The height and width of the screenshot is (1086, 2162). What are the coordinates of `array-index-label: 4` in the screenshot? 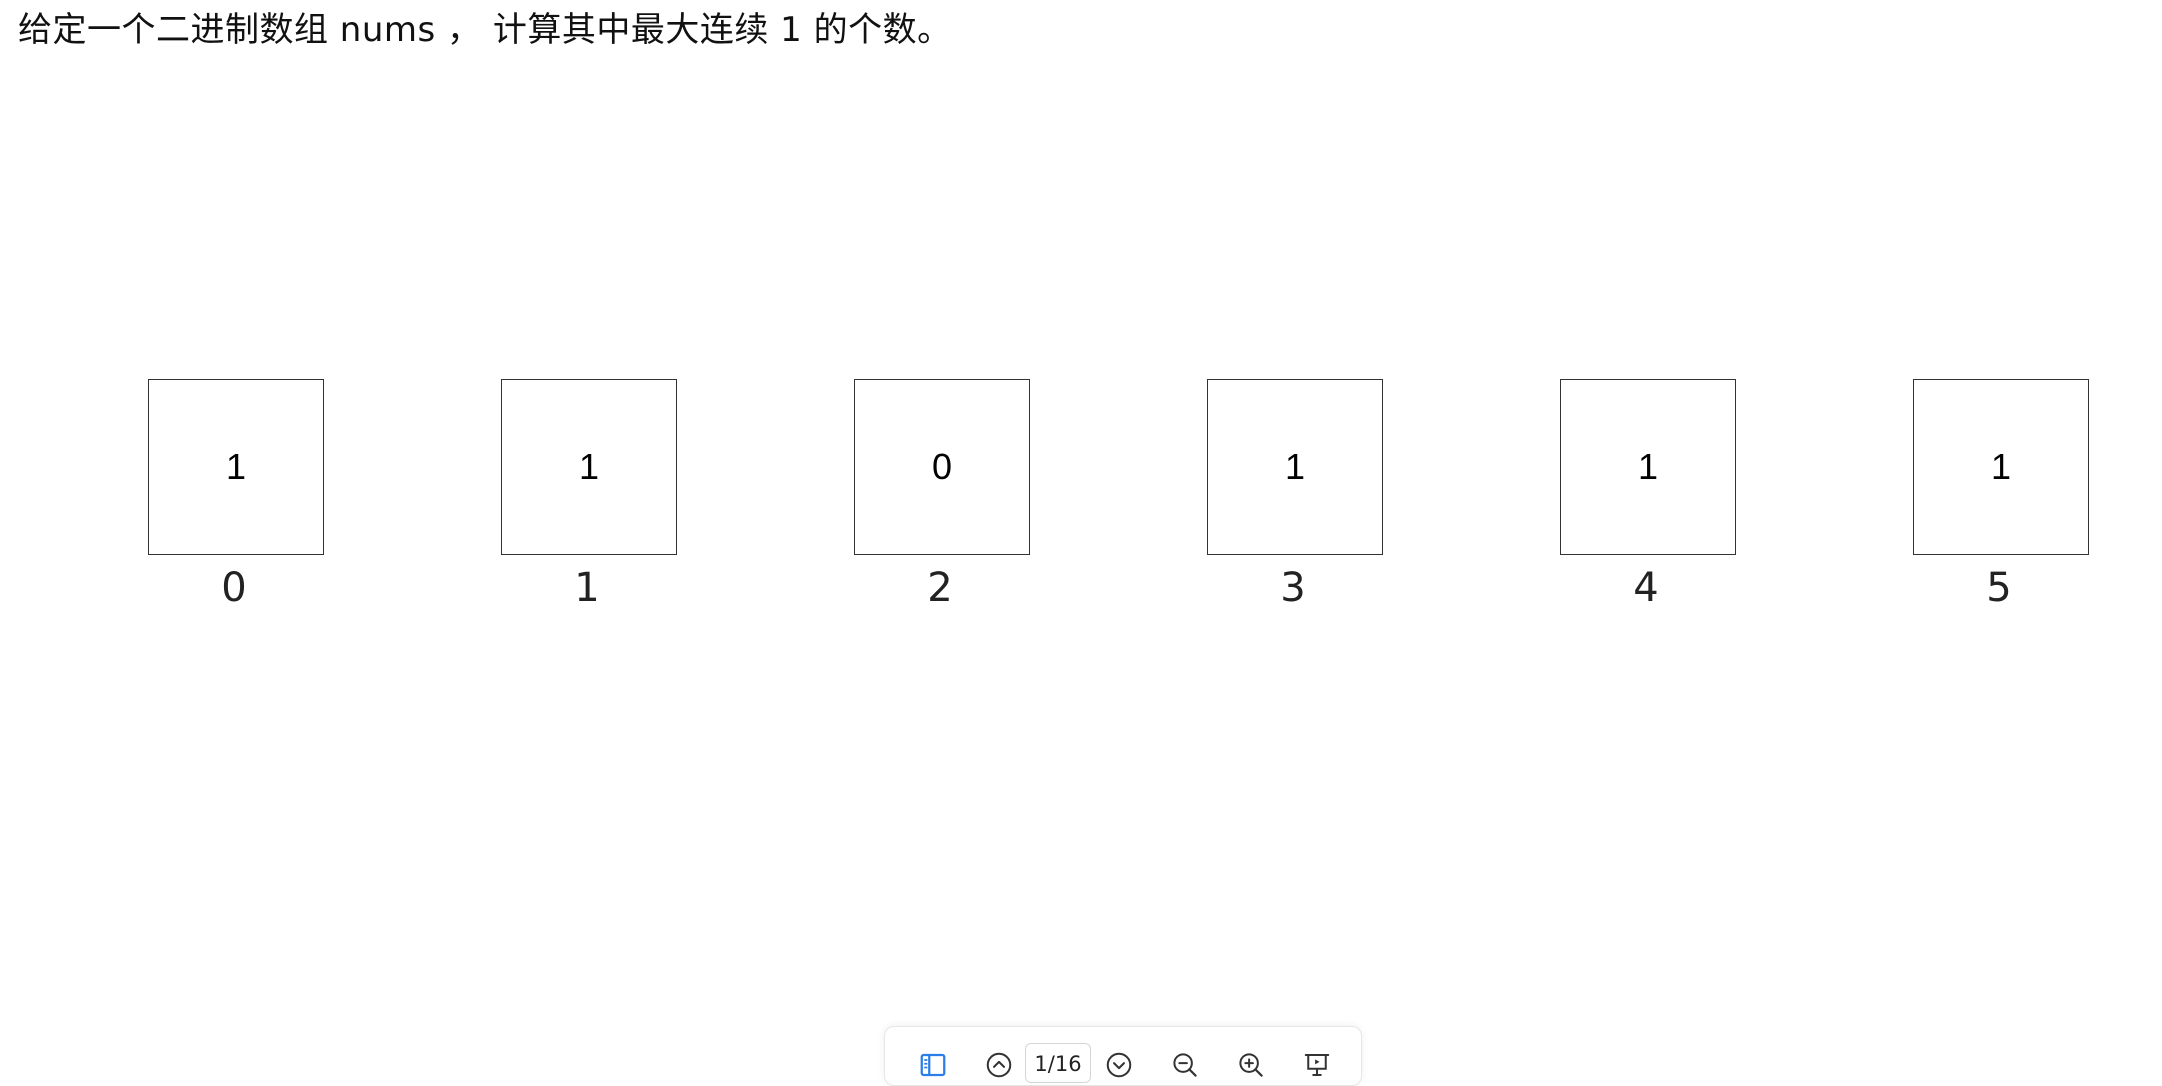 It's located at (1646, 588).